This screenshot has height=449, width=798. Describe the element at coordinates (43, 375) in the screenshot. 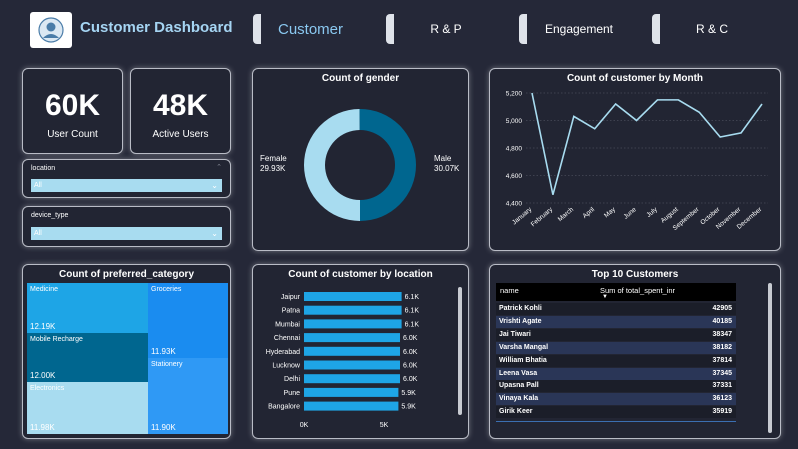

I see `tile-value: 12.00K` at that location.